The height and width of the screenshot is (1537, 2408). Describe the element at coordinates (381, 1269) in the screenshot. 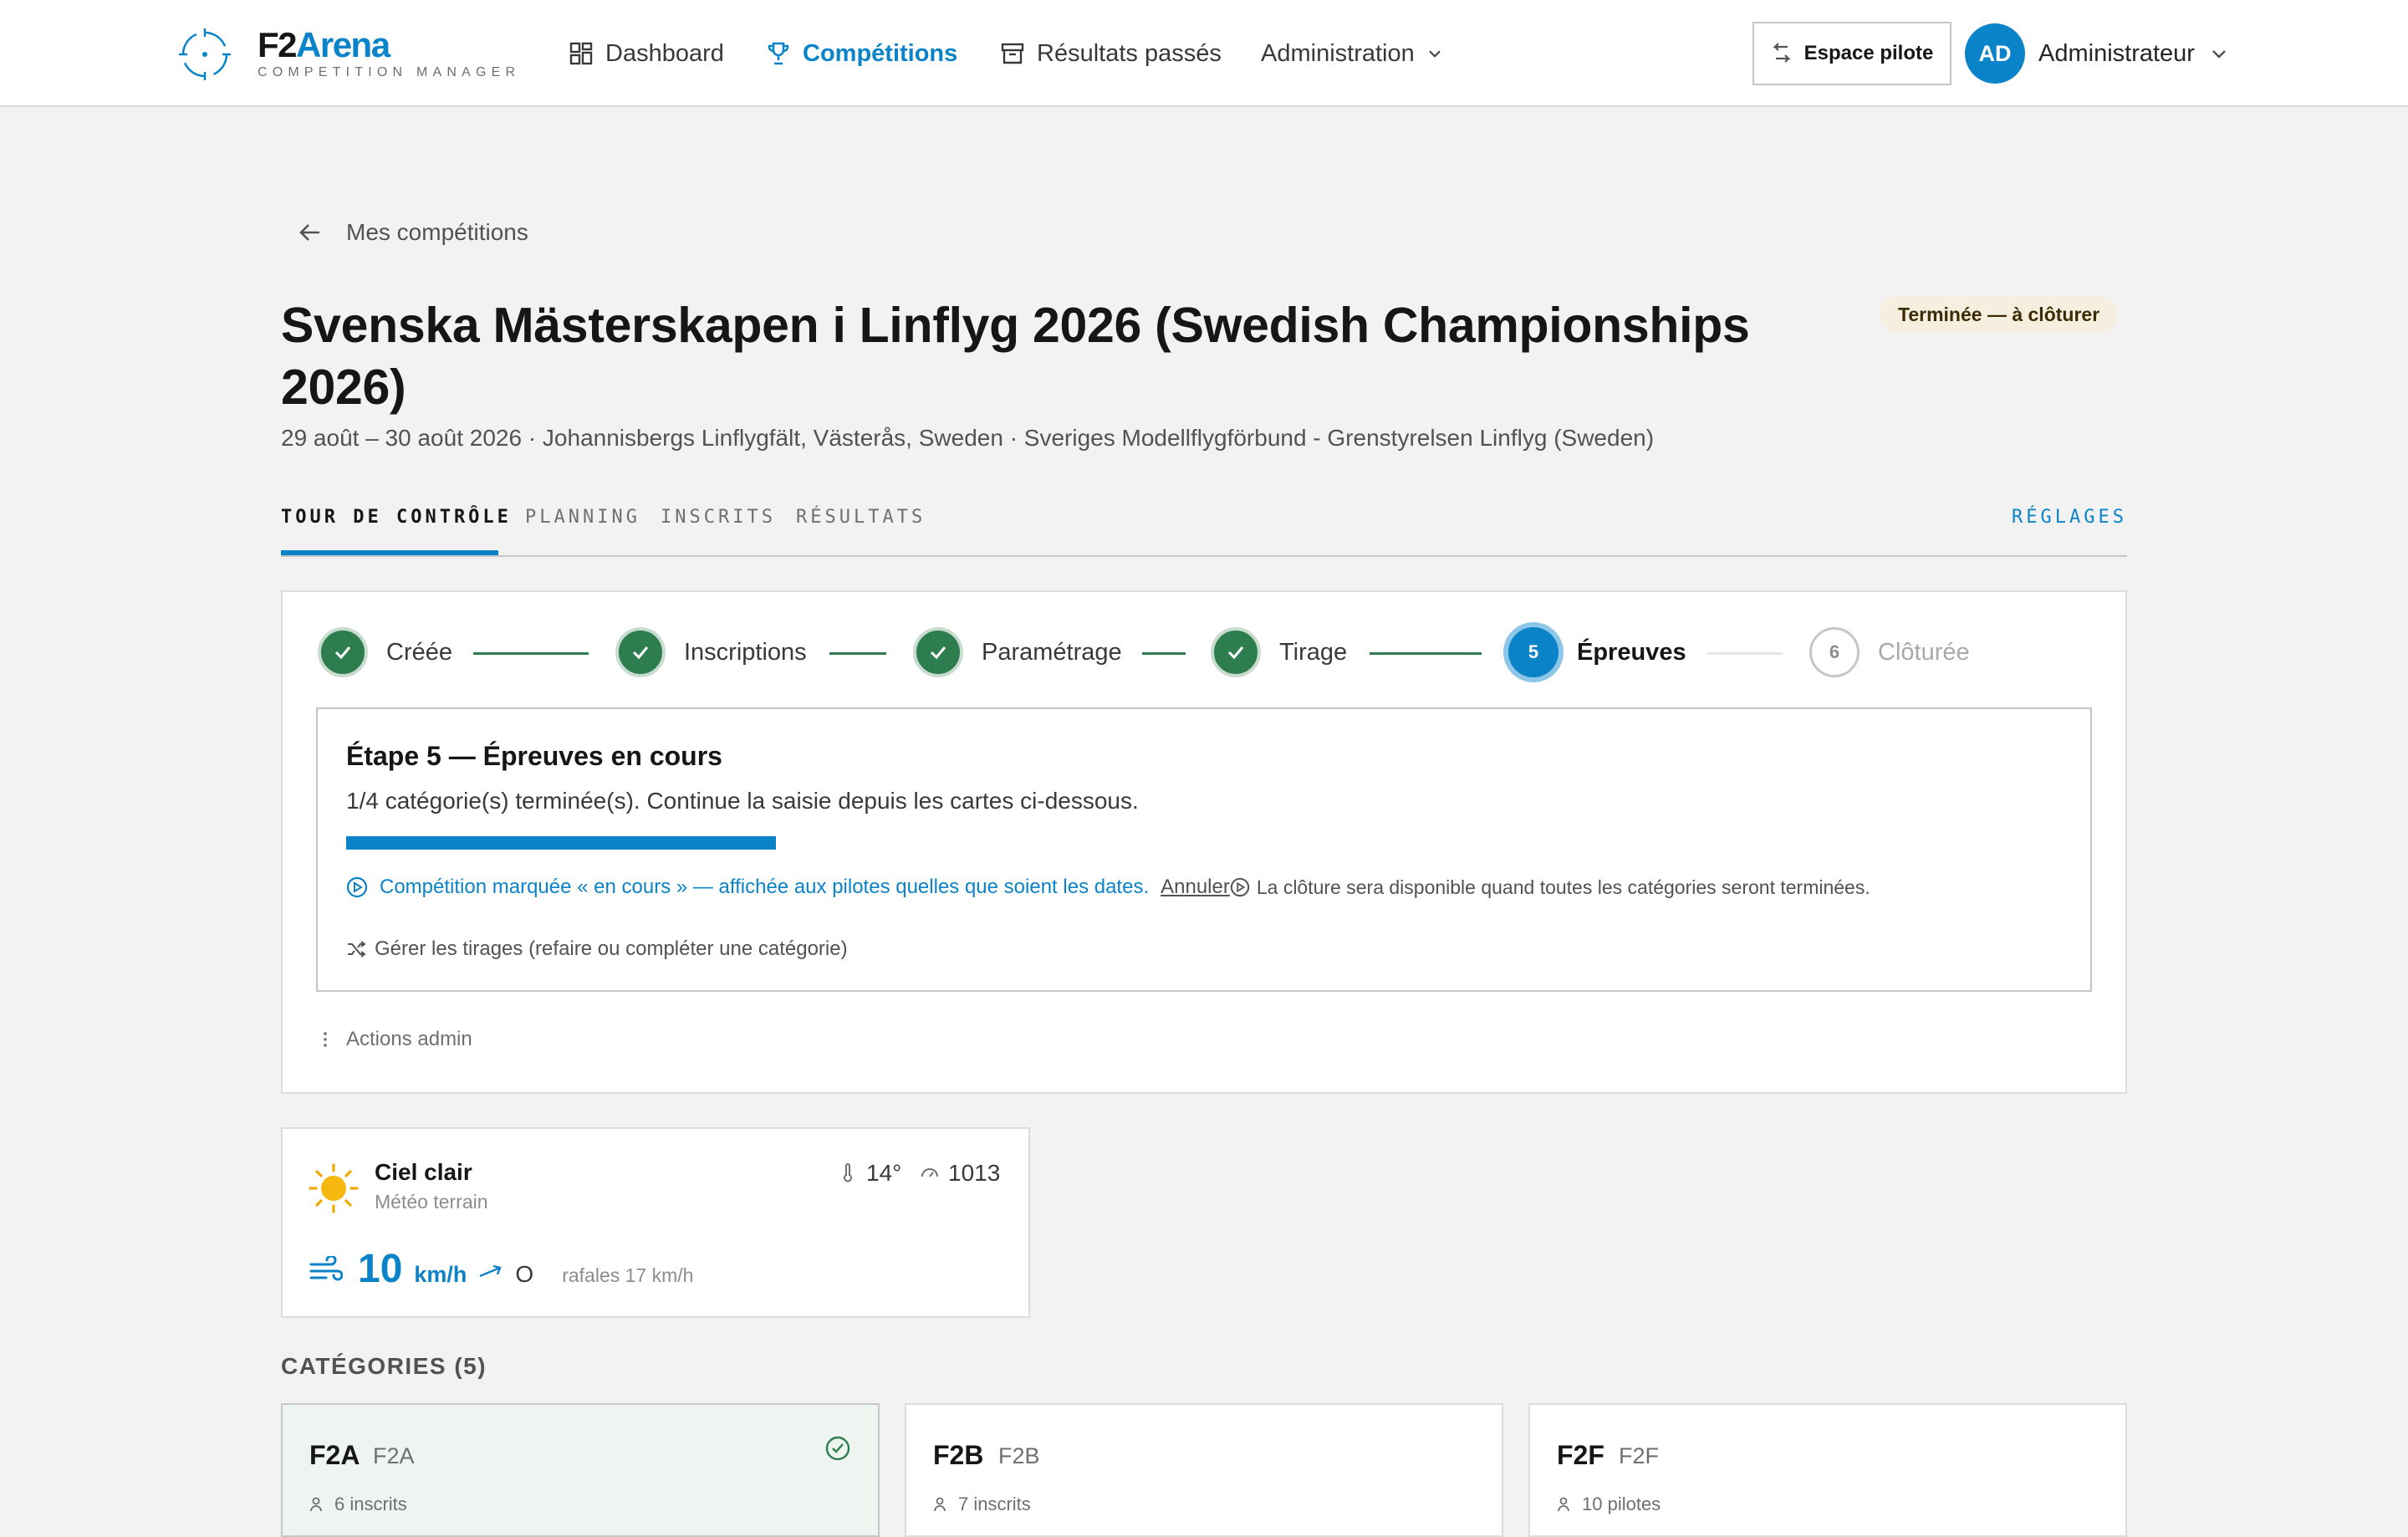

I see `wind-speed: 10` at that location.